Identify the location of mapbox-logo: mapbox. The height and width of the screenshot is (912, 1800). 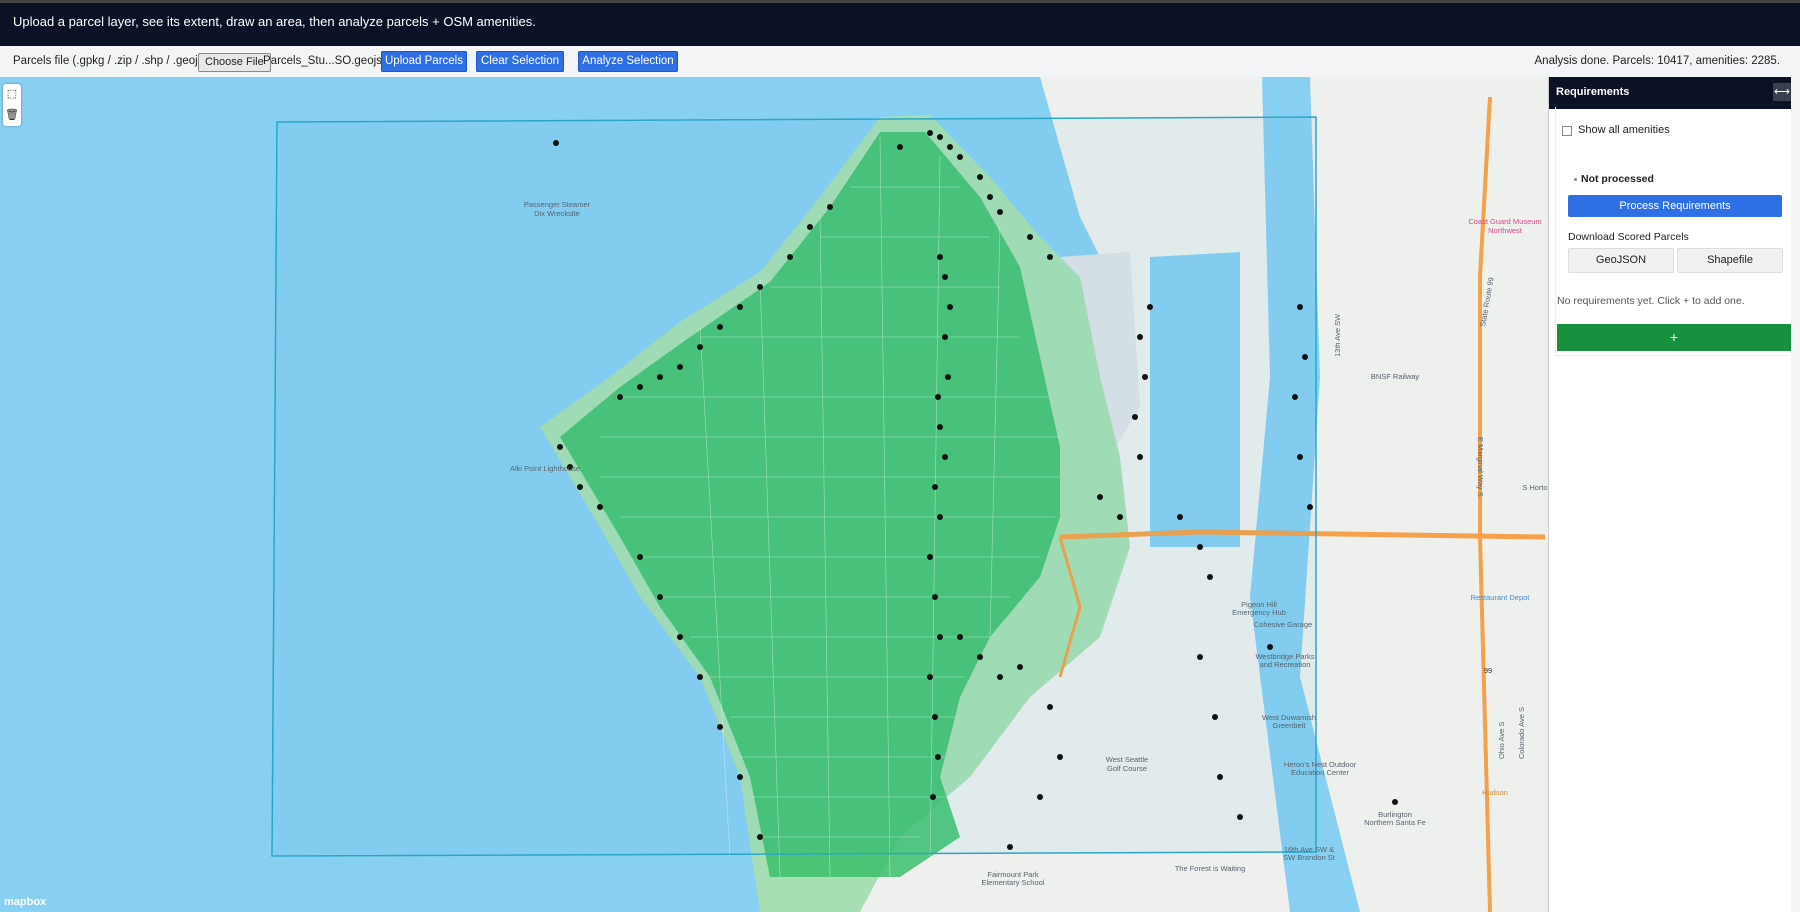
(25, 902).